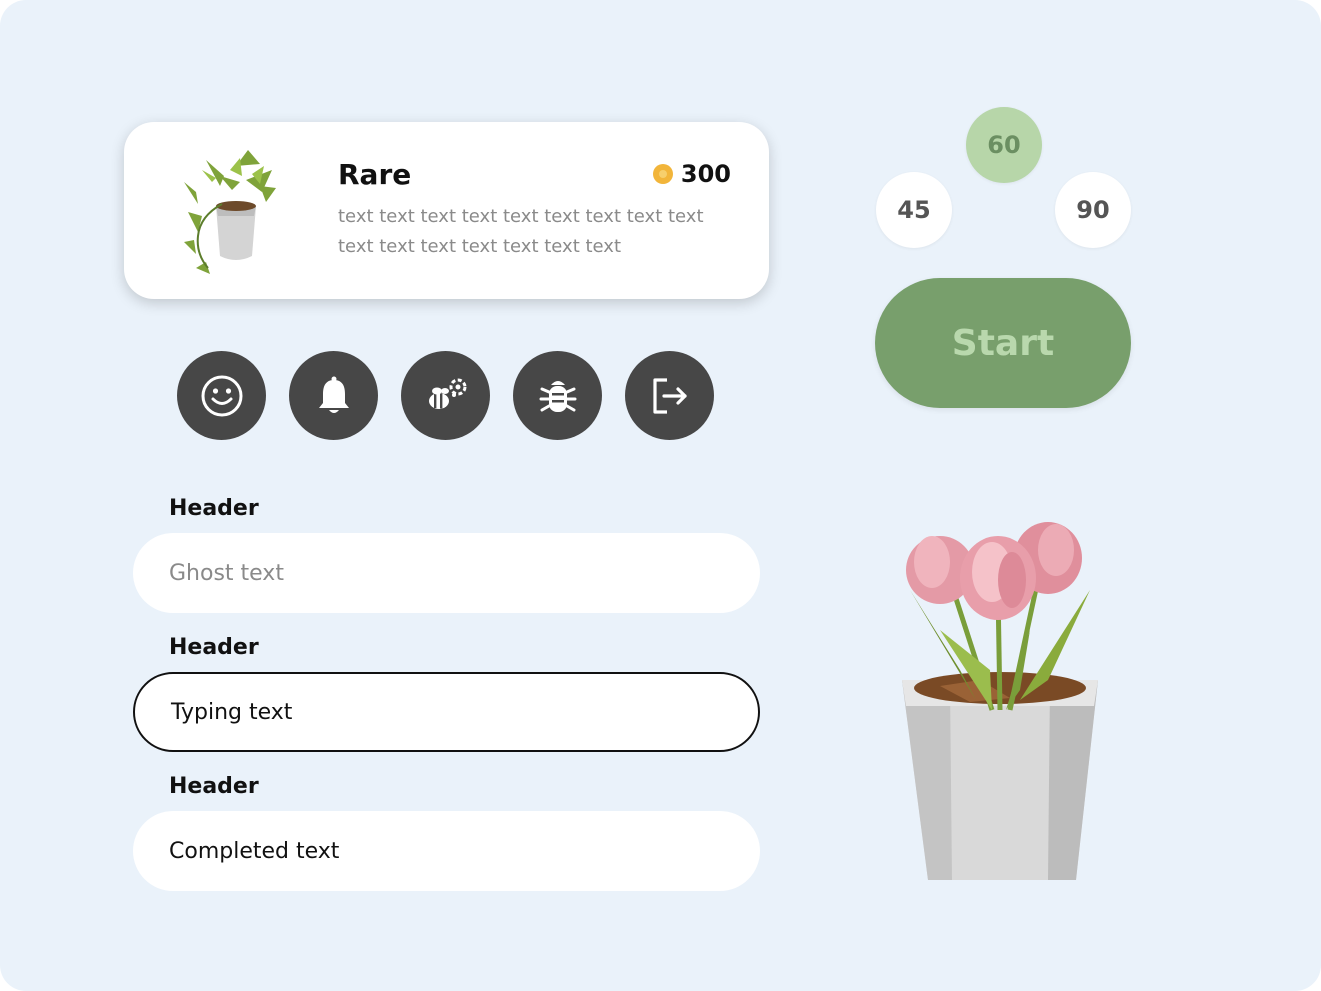  What do you see at coordinates (914, 210) in the screenshot?
I see `time-option-45: 45` at bounding box center [914, 210].